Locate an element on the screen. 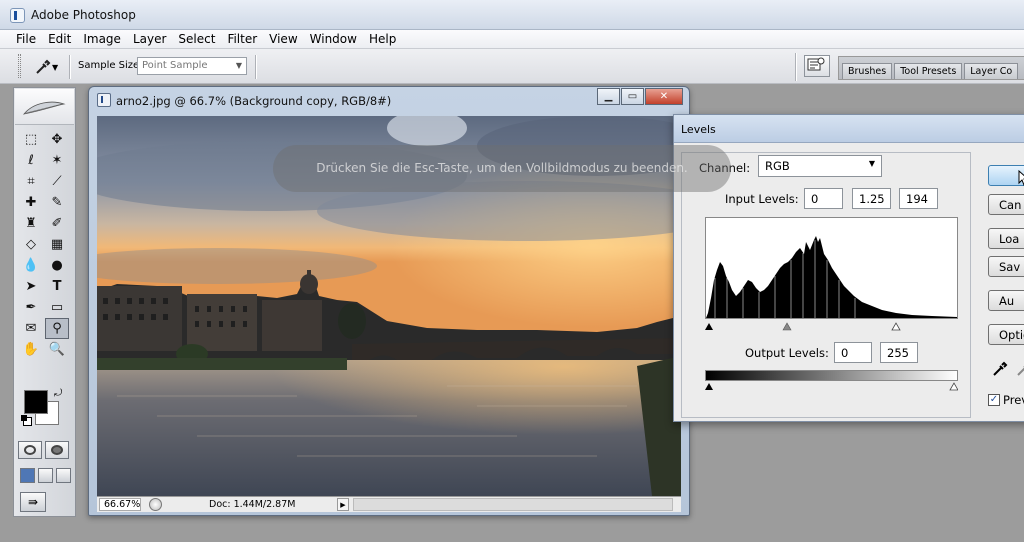 The height and width of the screenshot is (542, 1024). input-levels-slider is located at coordinates (831, 325).